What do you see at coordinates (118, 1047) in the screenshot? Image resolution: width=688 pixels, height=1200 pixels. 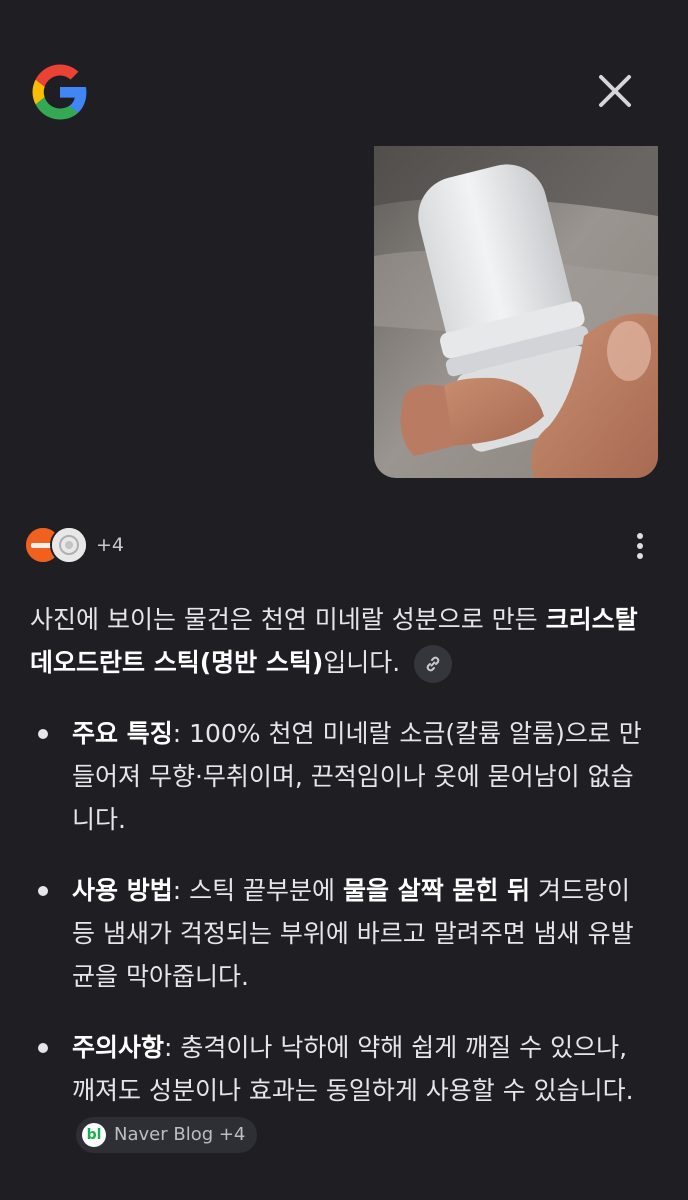 I see `bullet-title: 주의사항` at bounding box center [118, 1047].